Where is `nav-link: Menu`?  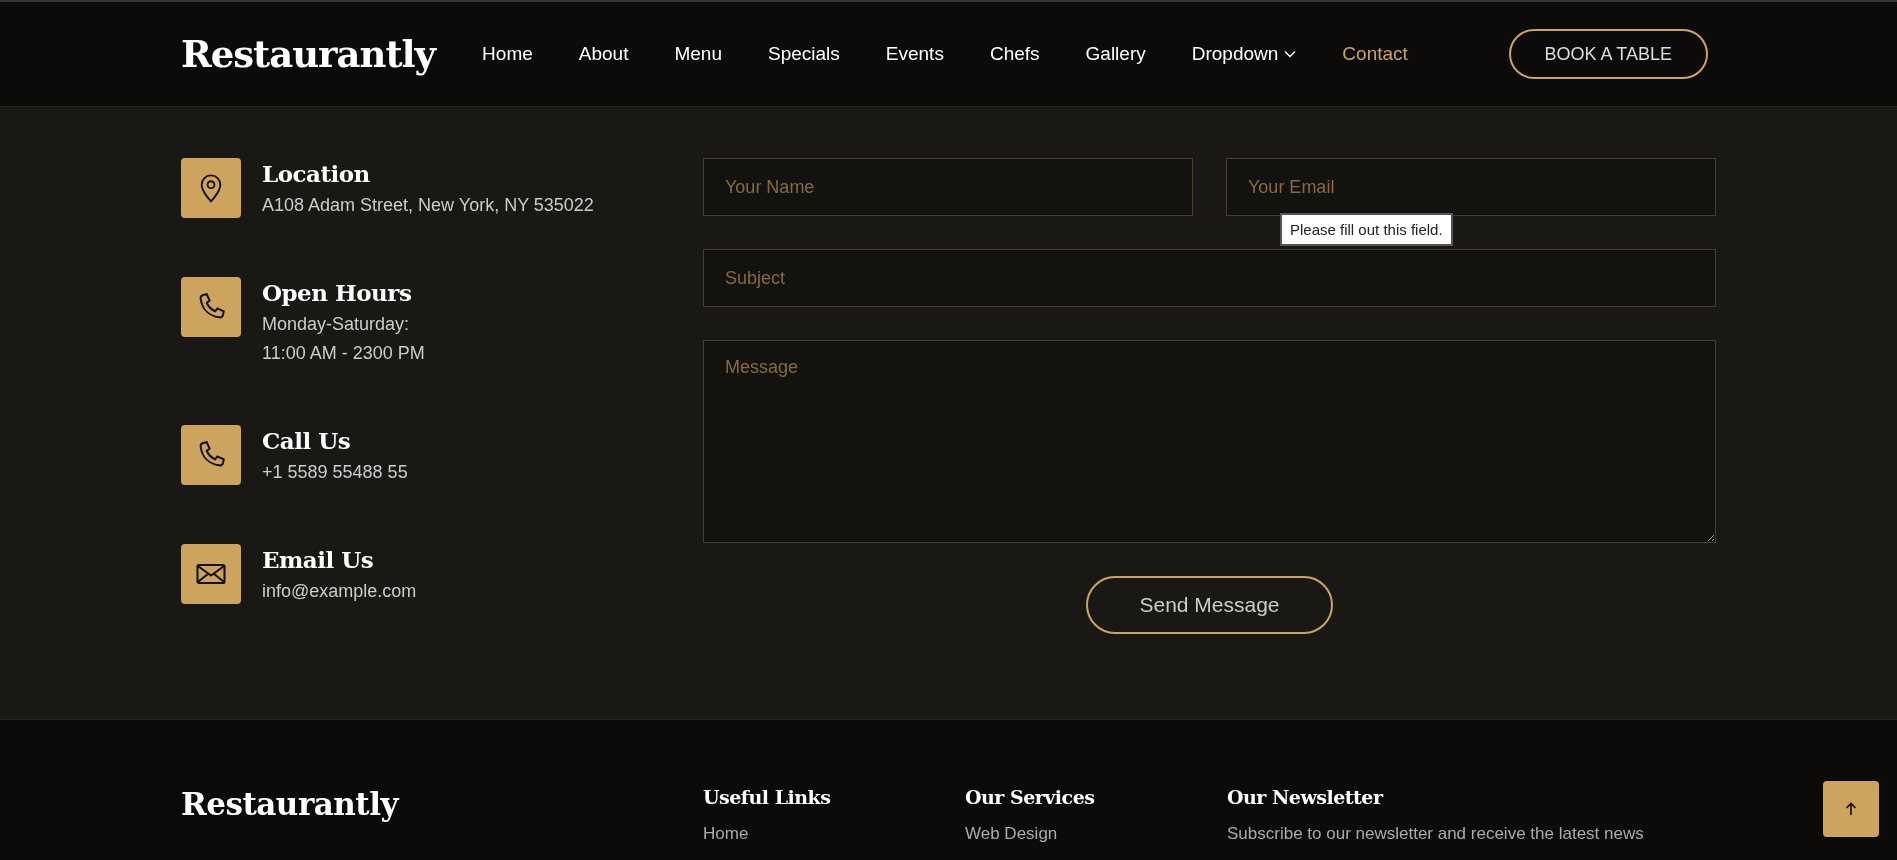 nav-link: Menu is located at coordinates (698, 54).